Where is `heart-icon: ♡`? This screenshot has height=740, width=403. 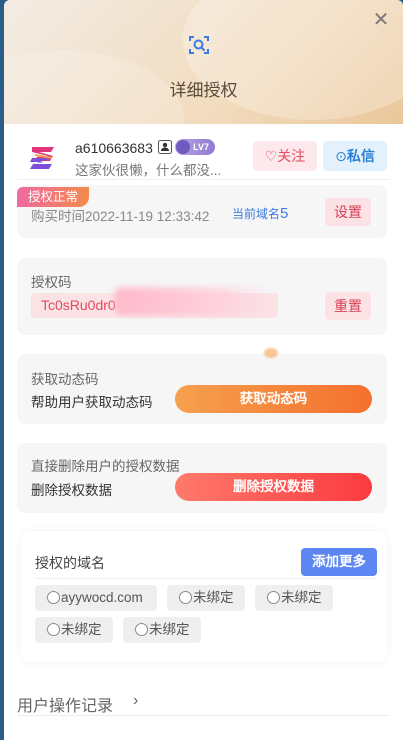
heart-icon: ♡ is located at coordinates (271, 156).